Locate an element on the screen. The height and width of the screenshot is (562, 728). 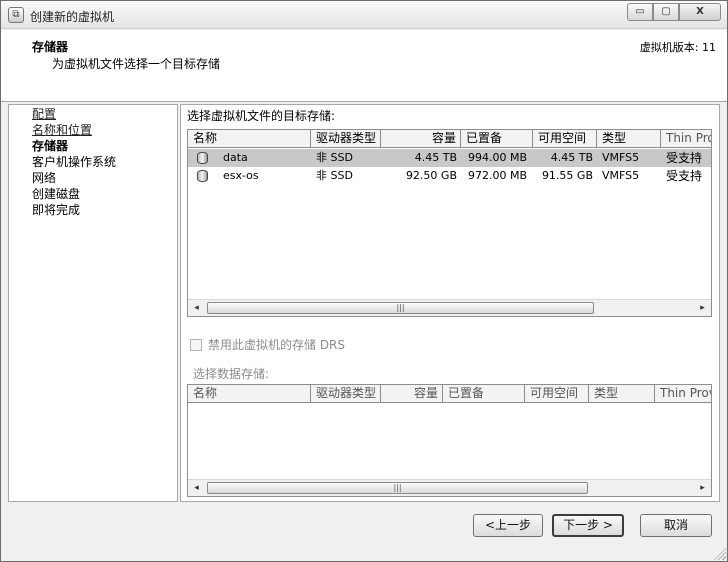
minimize-button: ▭ is located at coordinates (640, 12).